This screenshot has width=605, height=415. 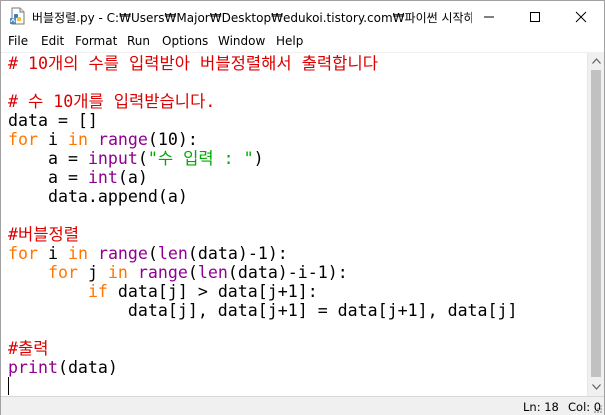 I want to click on close-button, so click(x=581, y=16).